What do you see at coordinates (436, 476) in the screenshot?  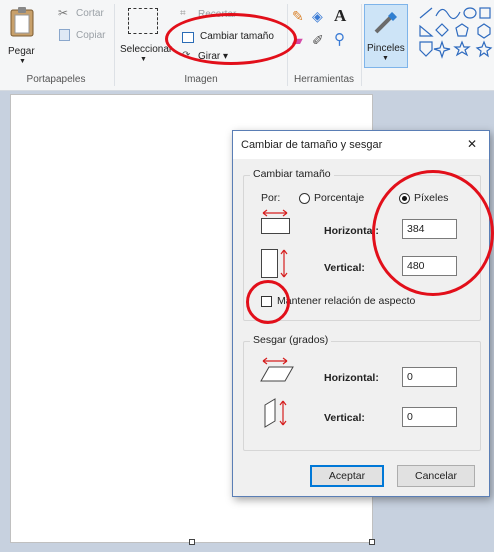 I see `cancel-button: Cancelar` at bounding box center [436, 476].